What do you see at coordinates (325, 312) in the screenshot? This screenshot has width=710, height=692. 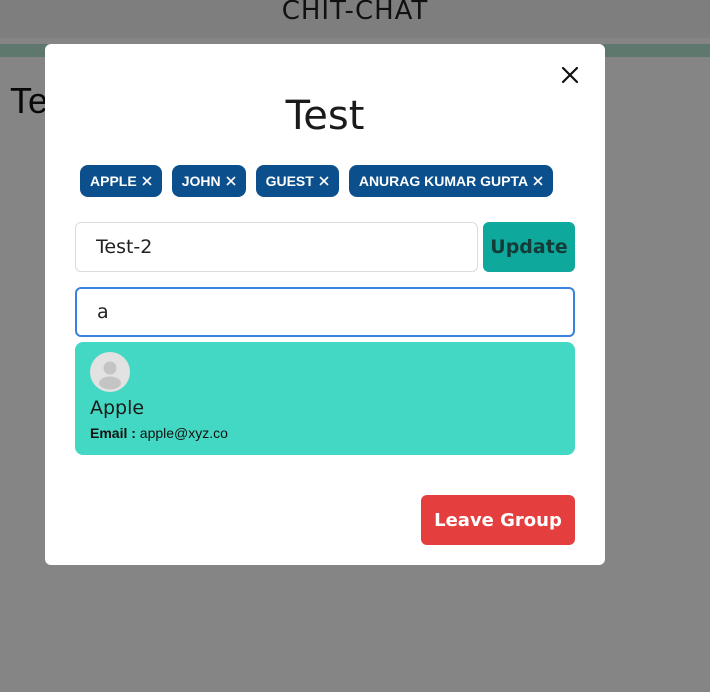 I see `add-user-search-input` at bounding box center [325, 312].